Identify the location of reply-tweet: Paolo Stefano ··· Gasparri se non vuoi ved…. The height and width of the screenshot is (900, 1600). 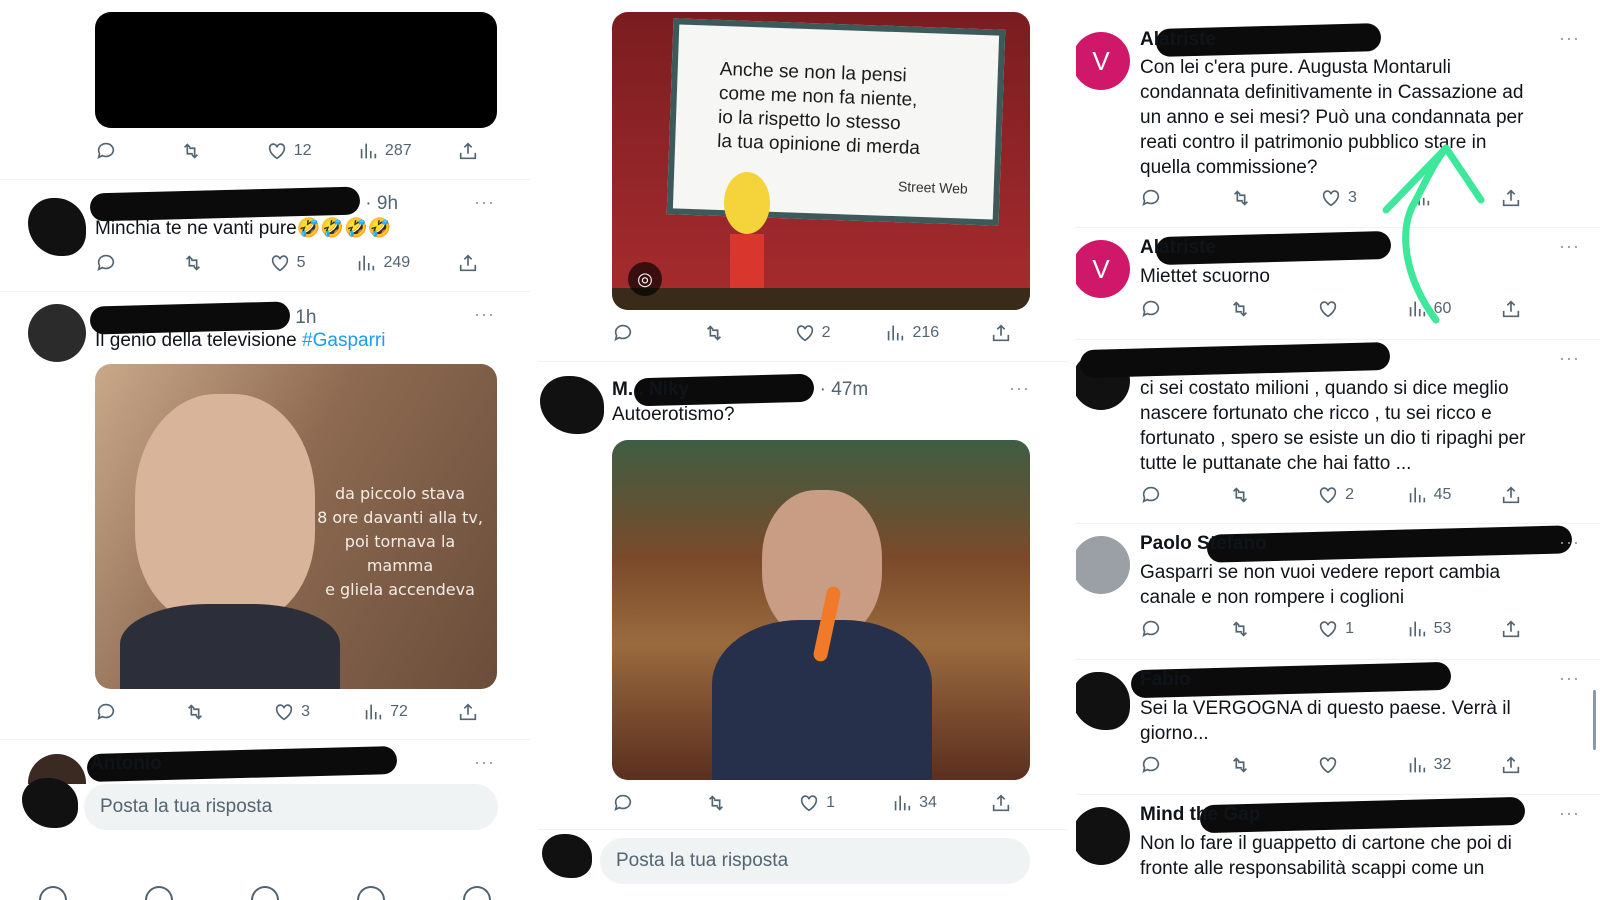
(1338, 592).